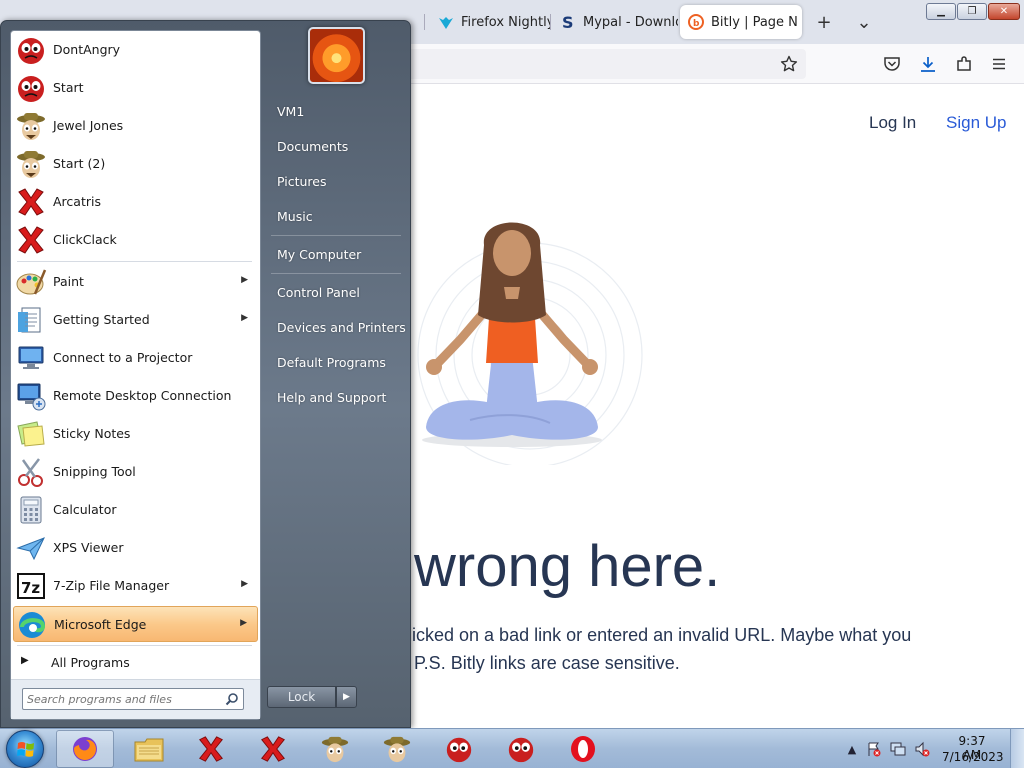 The height and width of the screenshot is (768, 1024). Describe the element at coordinates (336, 55) in the screenshot. I see `user-account-picture` at that location.